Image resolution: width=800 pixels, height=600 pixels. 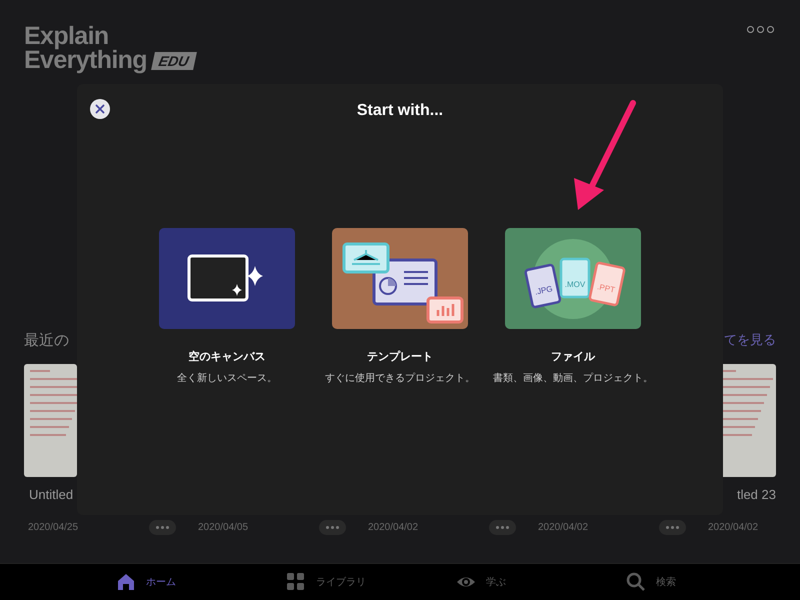 What do you see at coordinates (51, 496) in the screenshot?
I see `file-title: Untitled` at bounding box center [51, 496].